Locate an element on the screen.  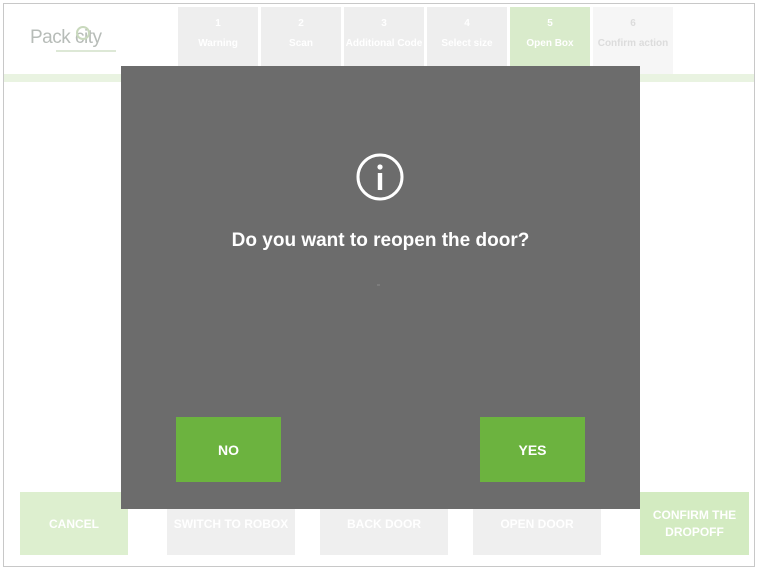
no-button: NO is located at coordinates (228, 449).